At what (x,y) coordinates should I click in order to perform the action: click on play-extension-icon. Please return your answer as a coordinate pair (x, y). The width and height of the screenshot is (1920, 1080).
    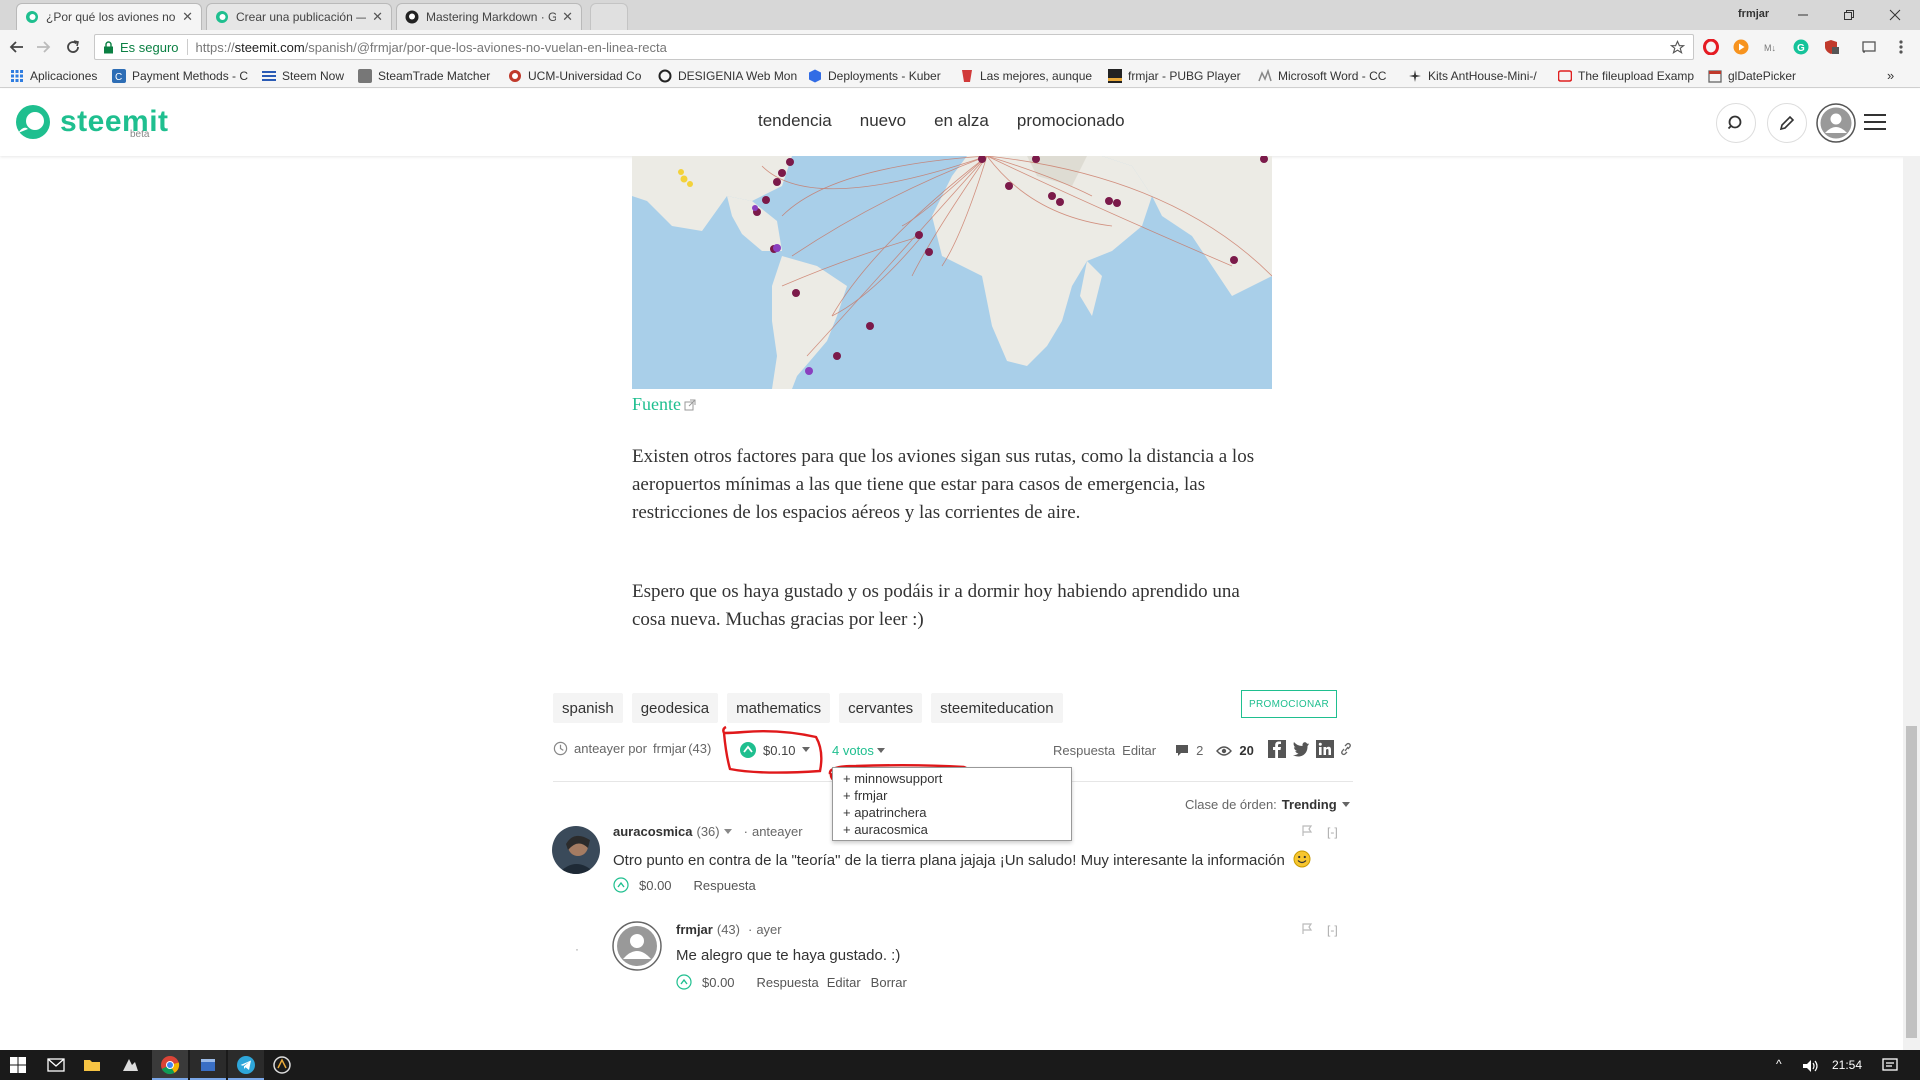
    Looking at the image, I should click on (1741, 47).